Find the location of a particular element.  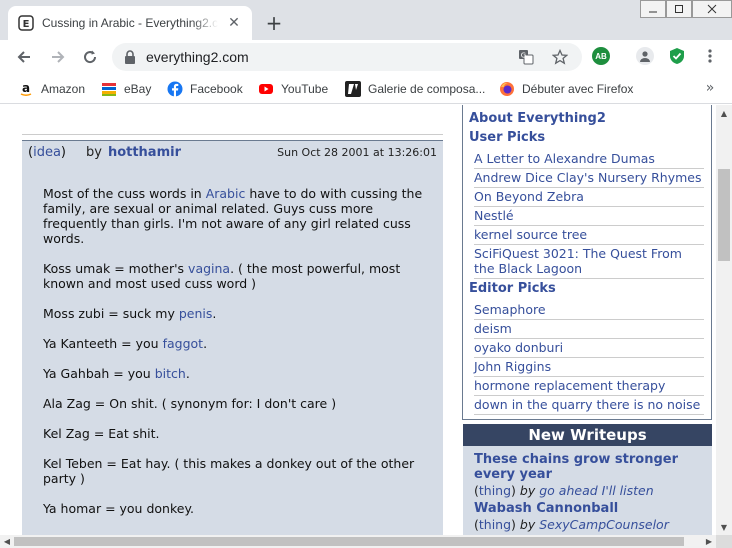

writeup-by-label: by is located at coordinates (93, 152).